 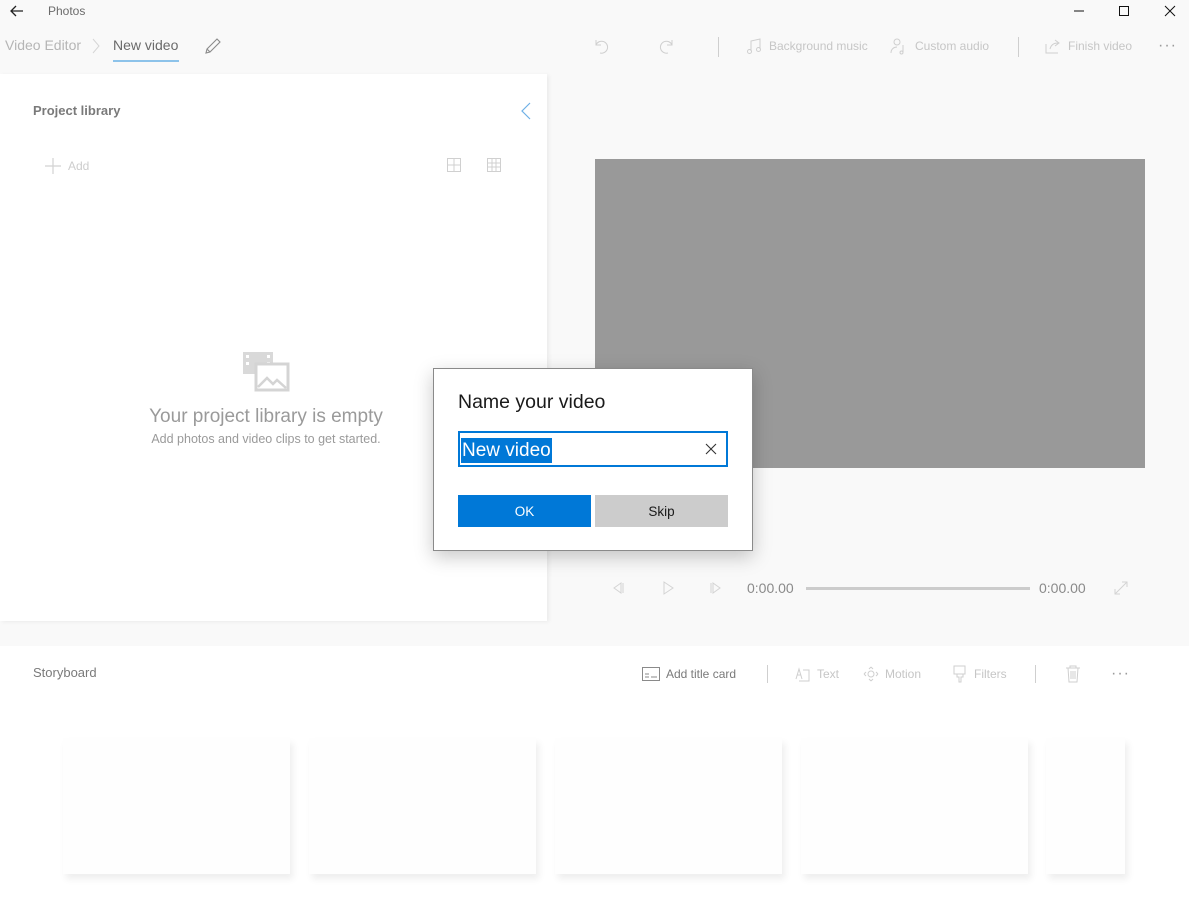 What do you see at coordinates (266, 371) in the screenshot?
I see `empty-library-media-icon` at bounding box center [266, 371].